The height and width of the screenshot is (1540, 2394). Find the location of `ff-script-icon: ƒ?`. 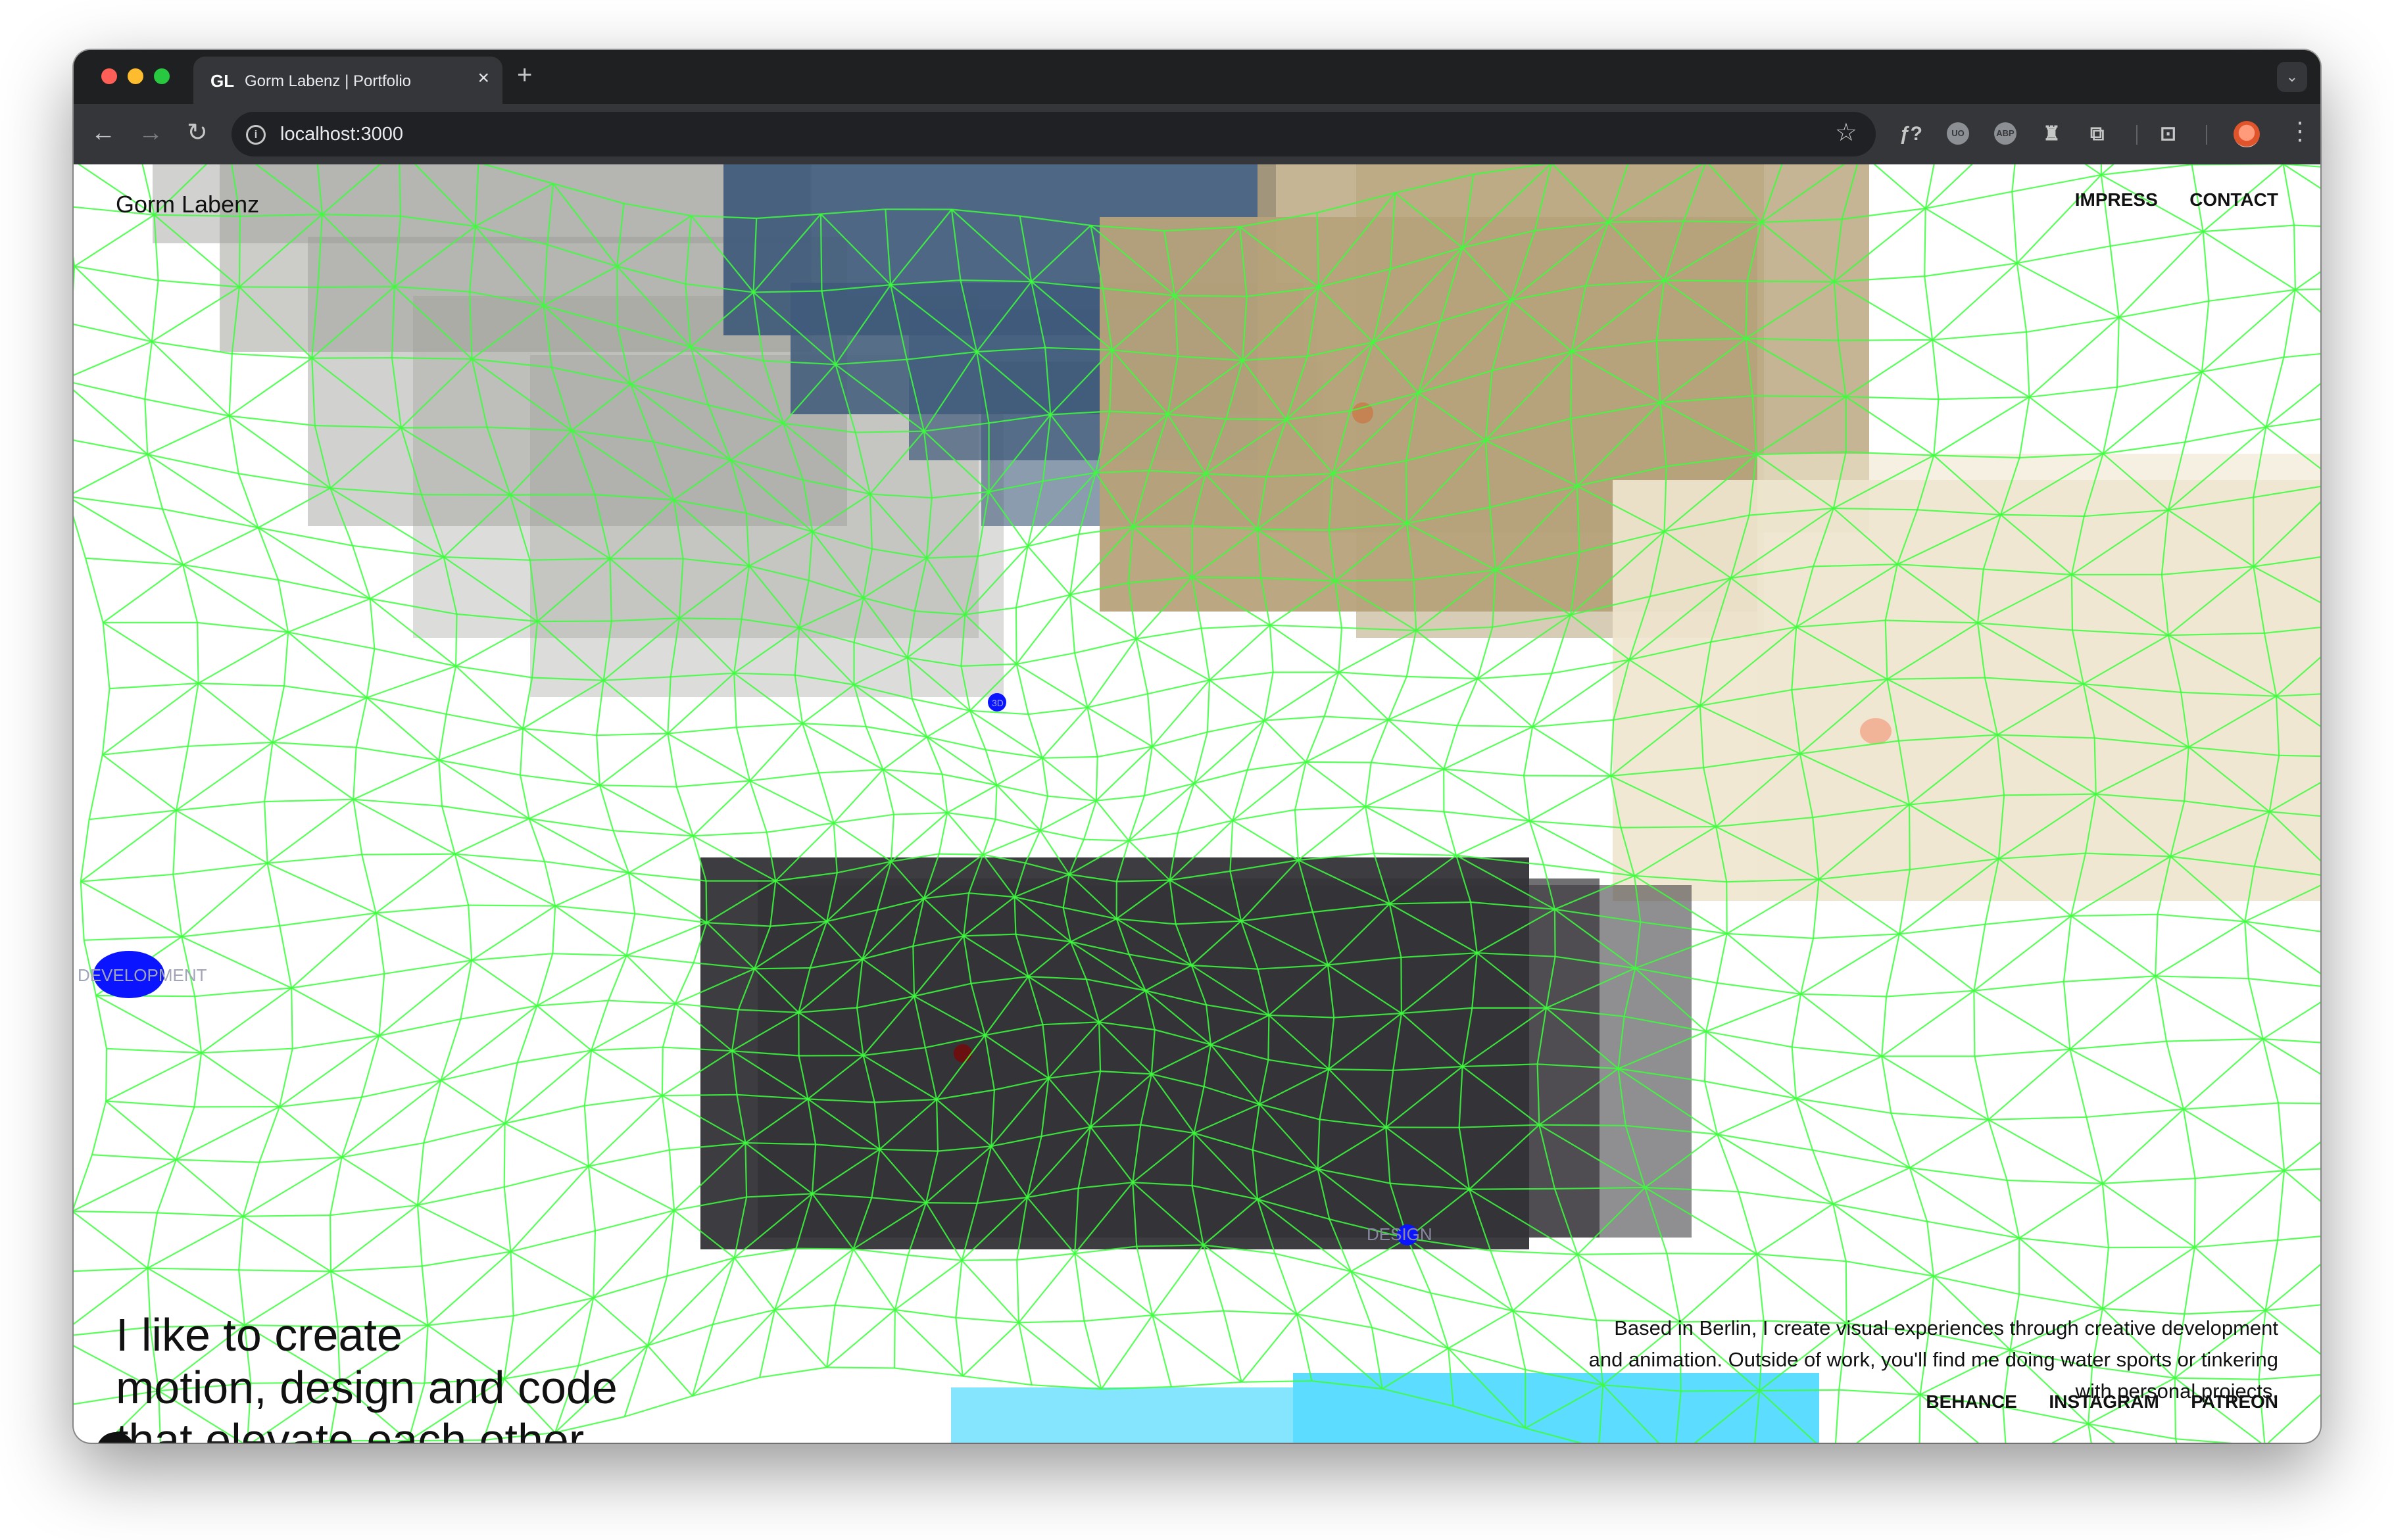

ff-script-icon: ƒ? is located at coordinates (1910, 134).